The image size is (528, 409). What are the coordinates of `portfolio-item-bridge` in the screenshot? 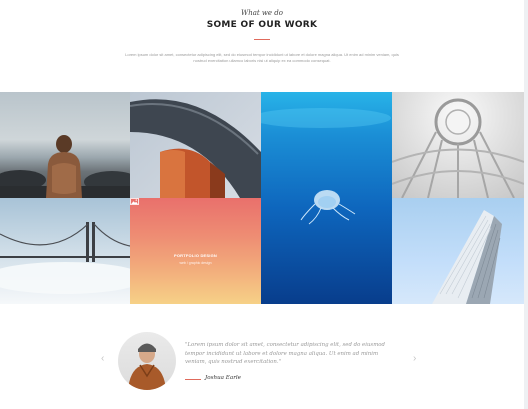 It's located at (65, 251).